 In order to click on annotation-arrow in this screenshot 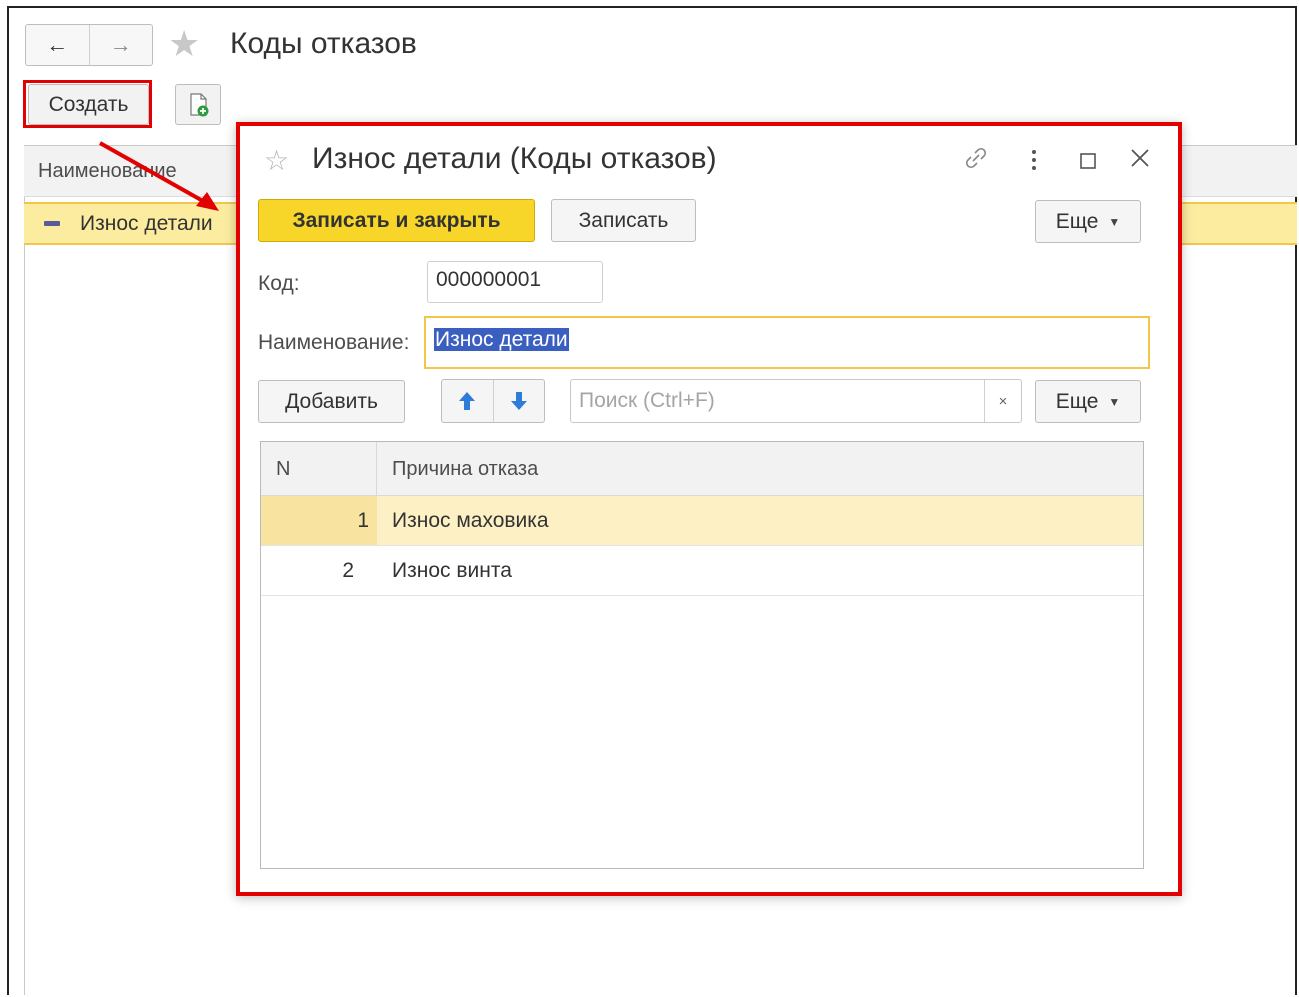, I will do `click(159, 176)`.